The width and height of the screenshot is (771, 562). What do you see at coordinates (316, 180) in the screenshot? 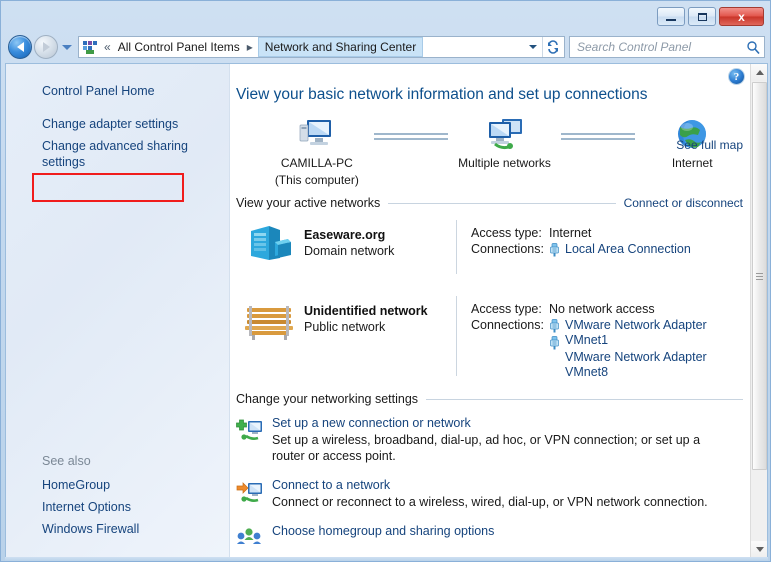
I see `map-node-sublabel: (This computer)` at bounding box center [316, 180].